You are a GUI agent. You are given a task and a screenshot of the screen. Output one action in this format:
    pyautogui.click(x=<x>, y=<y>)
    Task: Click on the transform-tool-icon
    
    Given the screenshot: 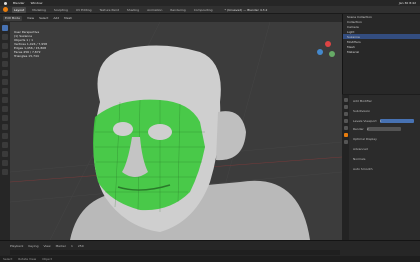 What is the action you would take?
    pyautogui.click(x=5, y=73)
    